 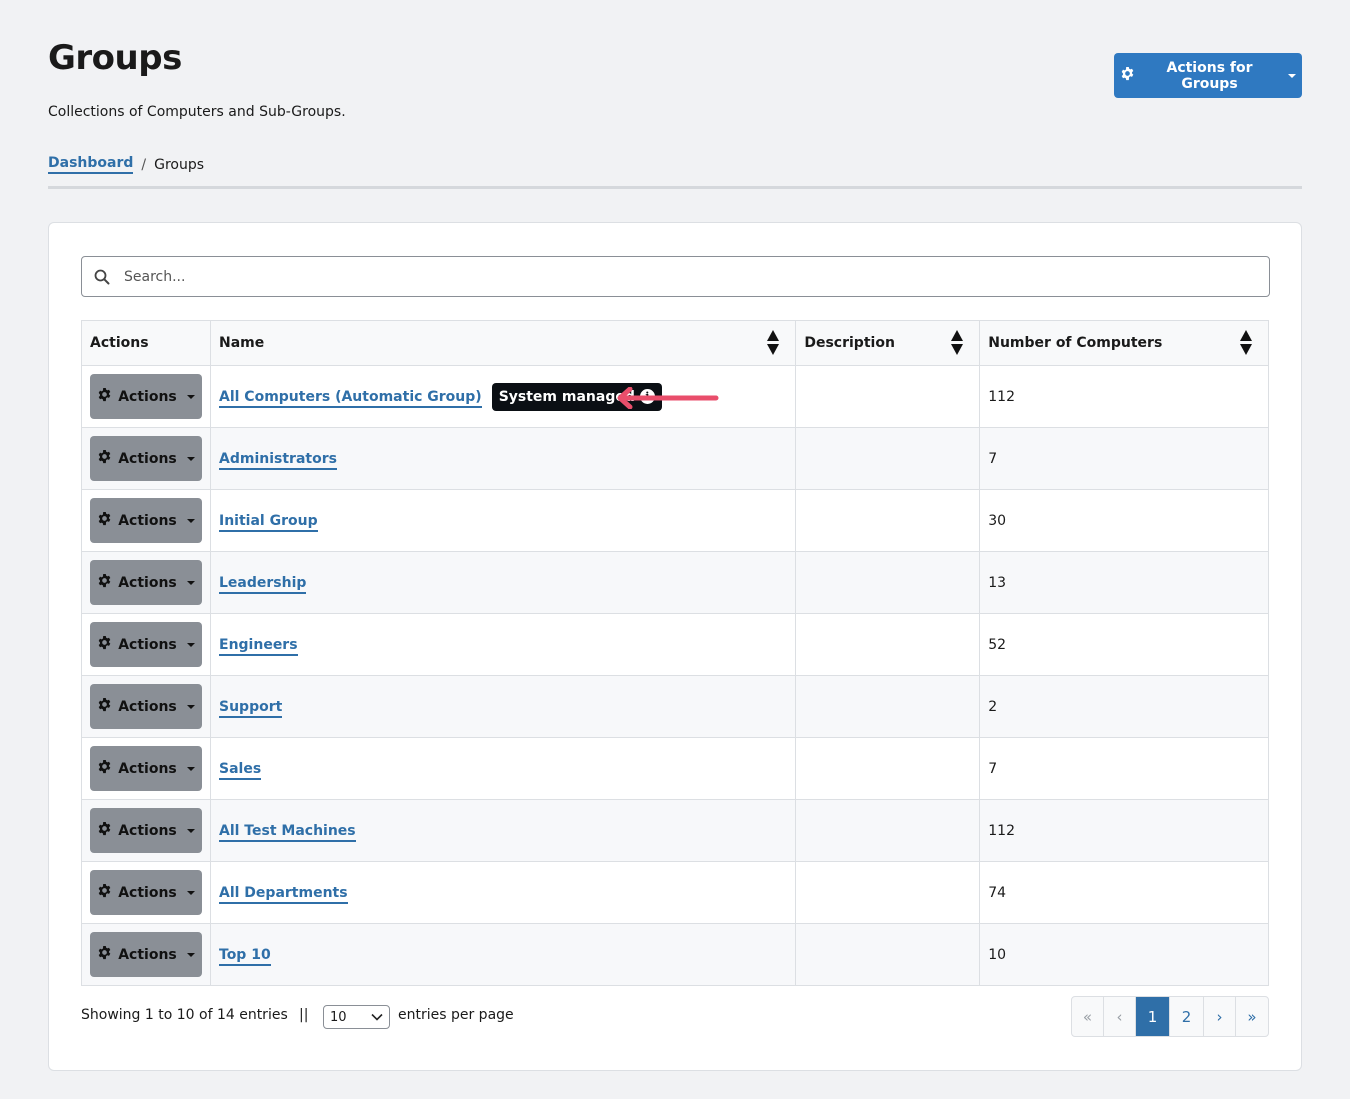 I want to click on group-name-link: All Departments, so click(x=283, y=894).